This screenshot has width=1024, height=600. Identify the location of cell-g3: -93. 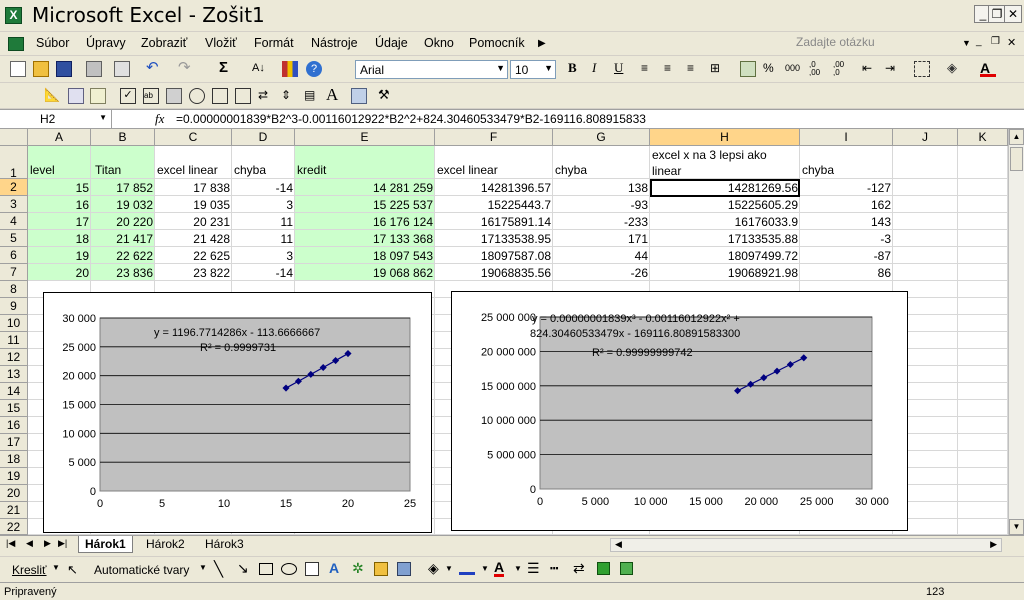
(601, 205).